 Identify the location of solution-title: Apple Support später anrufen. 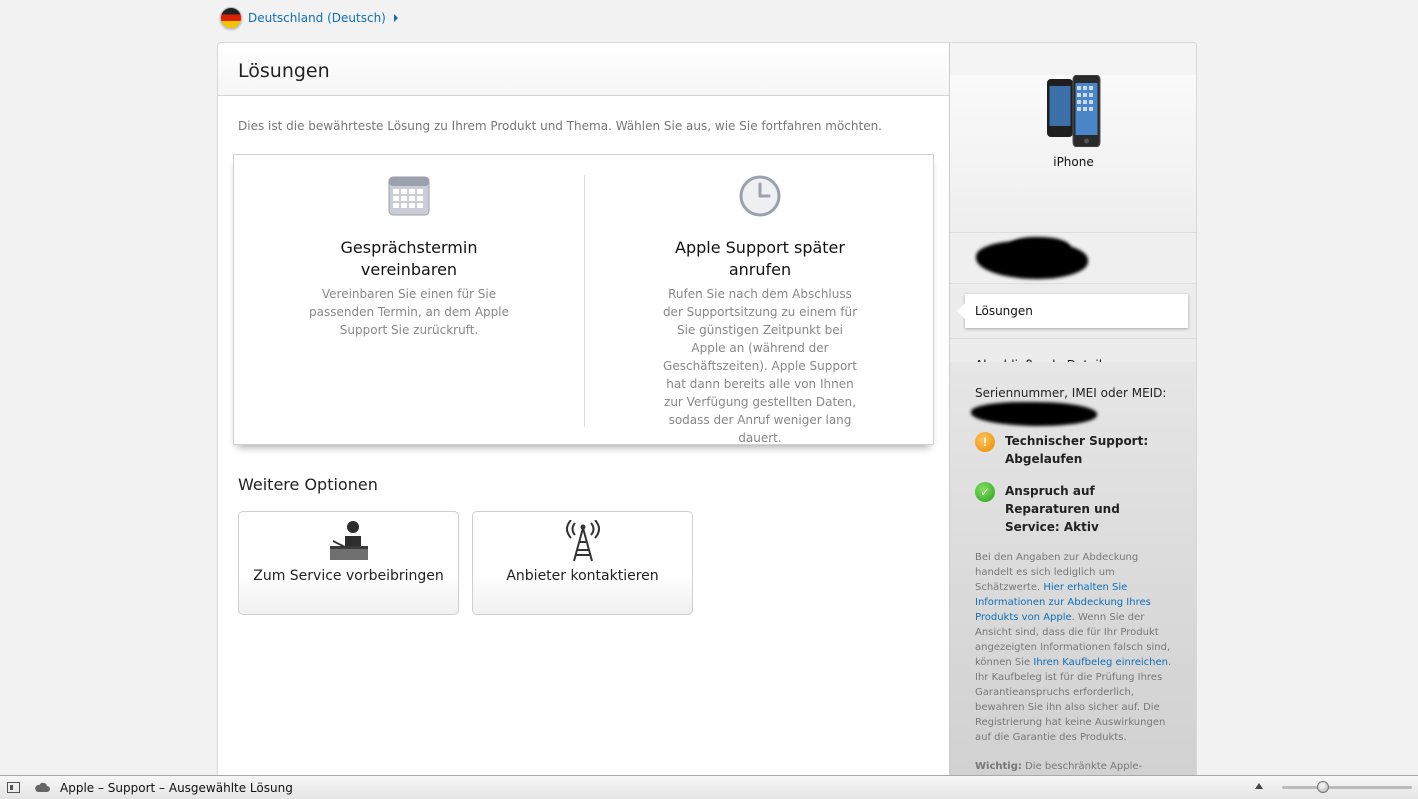
(760, 259).